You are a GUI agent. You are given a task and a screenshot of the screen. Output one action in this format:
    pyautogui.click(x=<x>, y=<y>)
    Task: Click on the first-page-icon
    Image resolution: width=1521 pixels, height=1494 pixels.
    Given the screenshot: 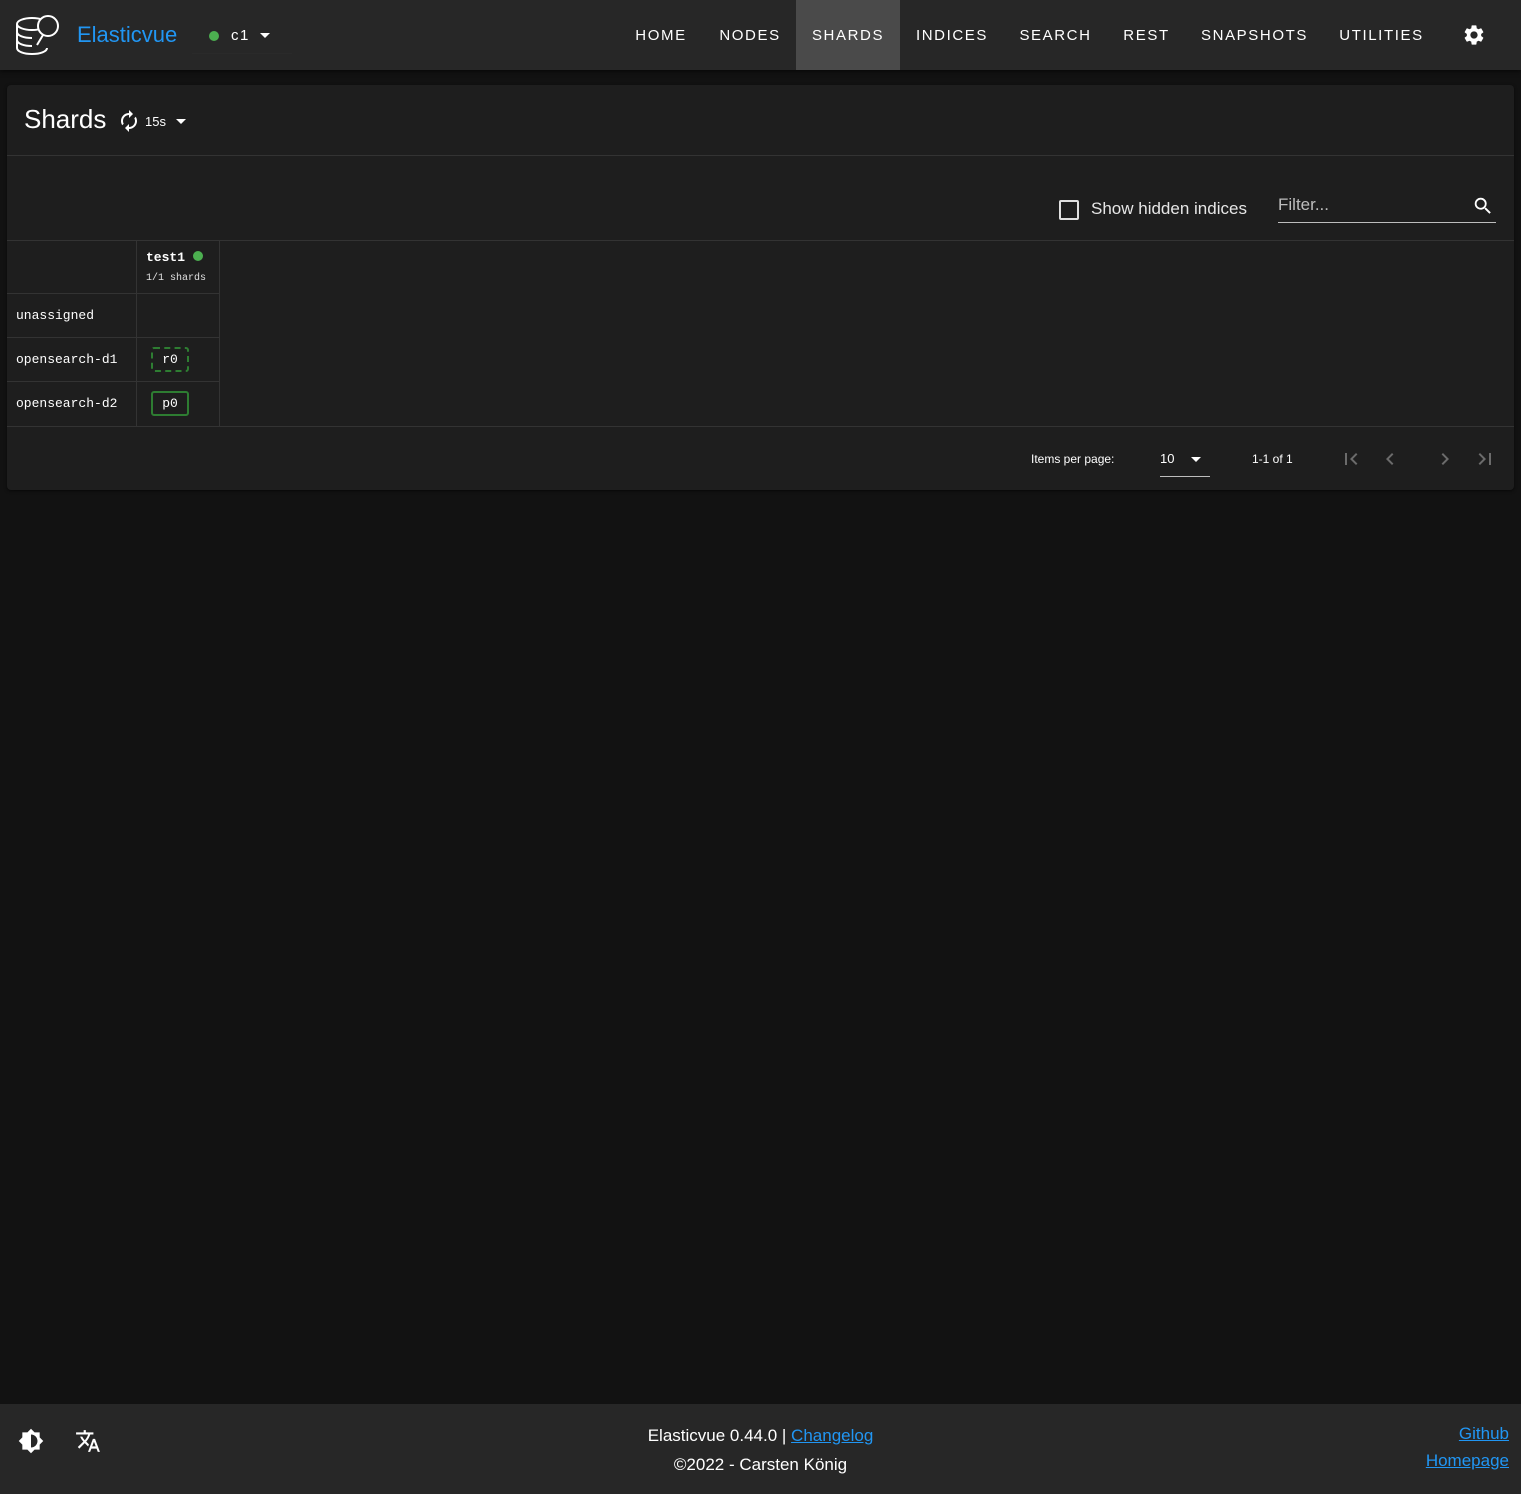 What is the action you would take?
    pyautogui.click(x=1351, y=459)
    